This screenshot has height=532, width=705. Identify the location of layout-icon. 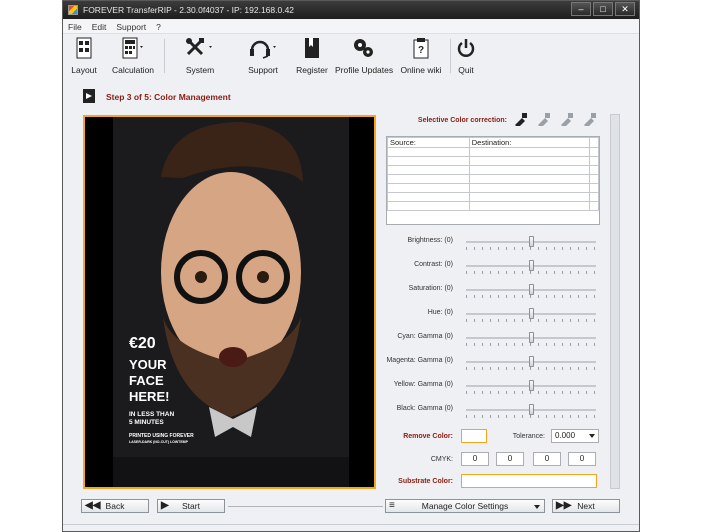
(84, 49).